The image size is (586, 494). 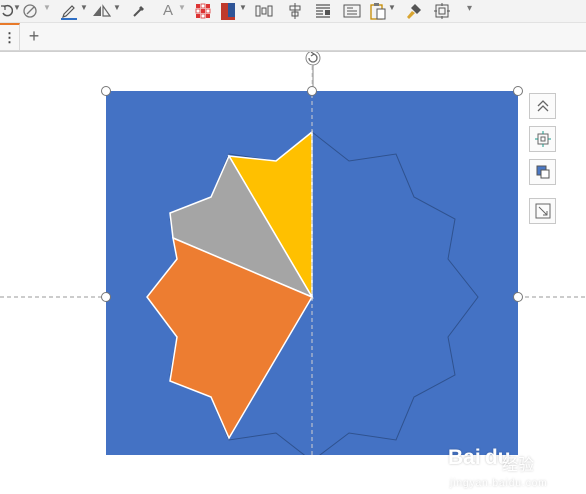 I want to click on resize-button, so click(x=542, y=211).